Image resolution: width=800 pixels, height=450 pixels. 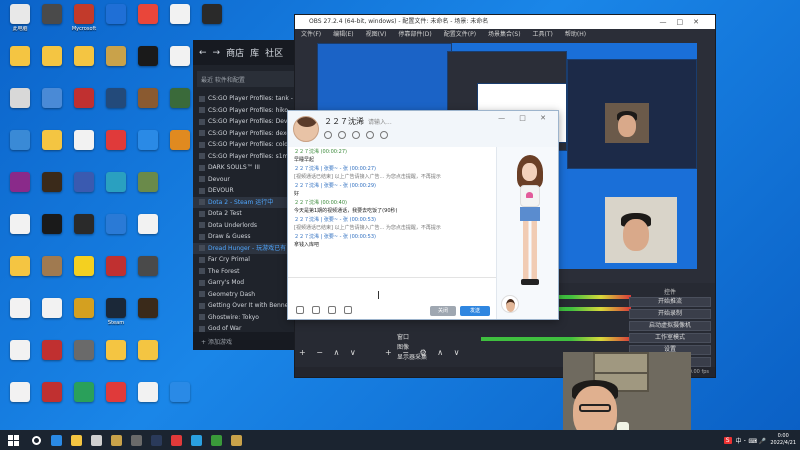 What do you see at coordinates (370, 135) in the screenshot?
I see `file-icon` at bounding box center [370, 135].